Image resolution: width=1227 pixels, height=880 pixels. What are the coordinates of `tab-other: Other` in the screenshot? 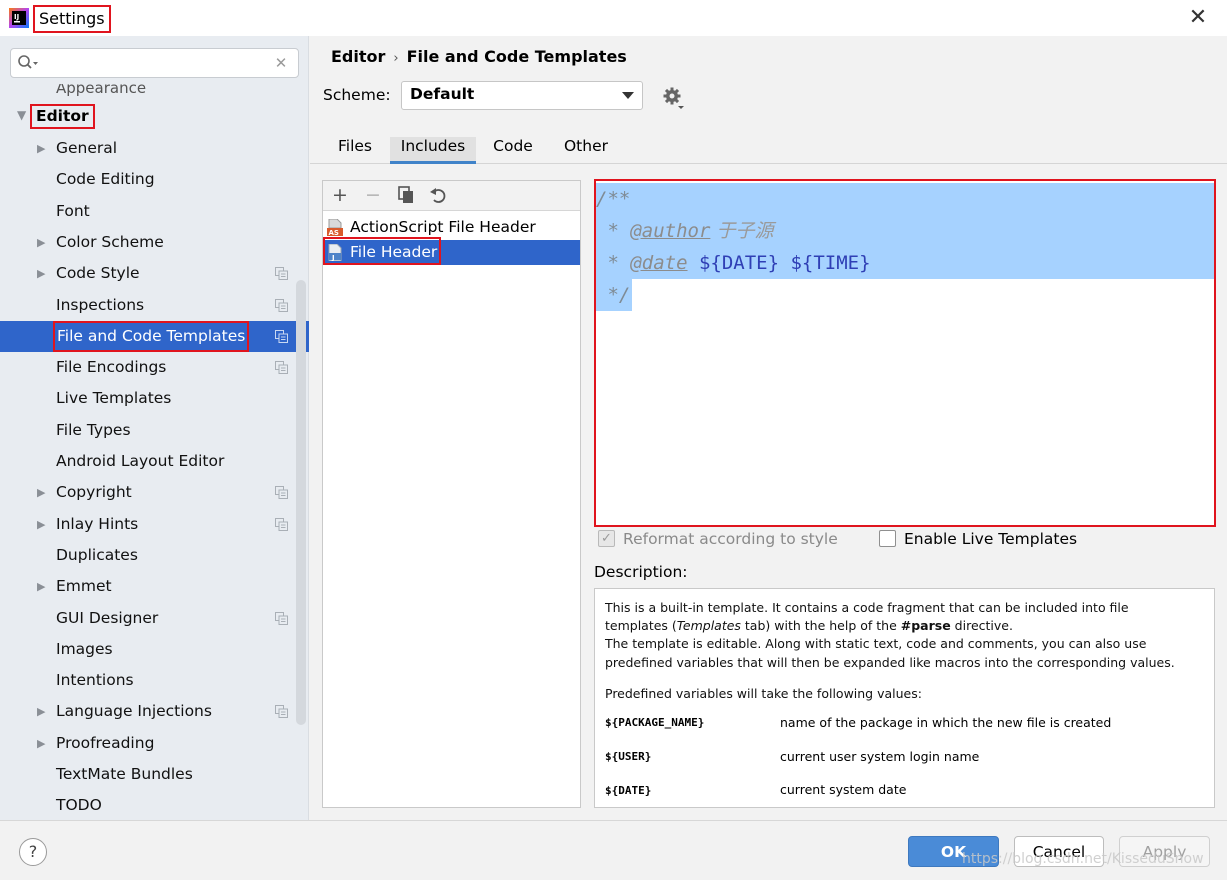 It's located at (586, 150).